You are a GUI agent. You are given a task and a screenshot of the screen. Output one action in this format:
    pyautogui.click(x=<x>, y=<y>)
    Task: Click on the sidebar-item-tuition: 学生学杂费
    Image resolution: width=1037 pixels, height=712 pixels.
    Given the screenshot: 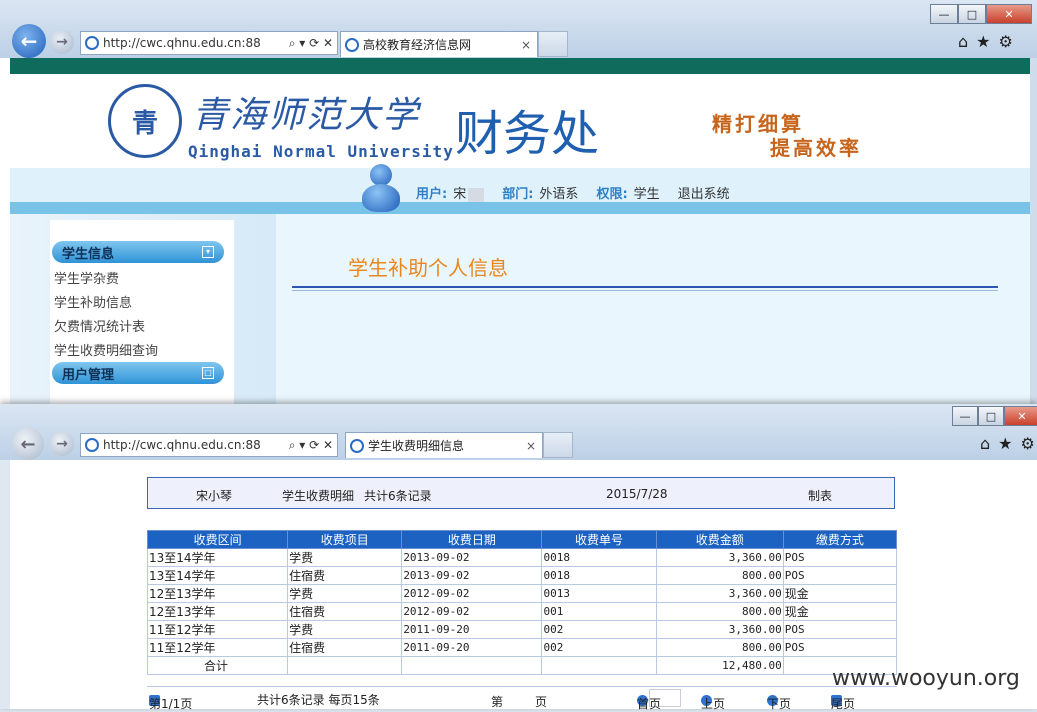 What is the action you would take?
    pyautogui.click(x=86, y=277)
    